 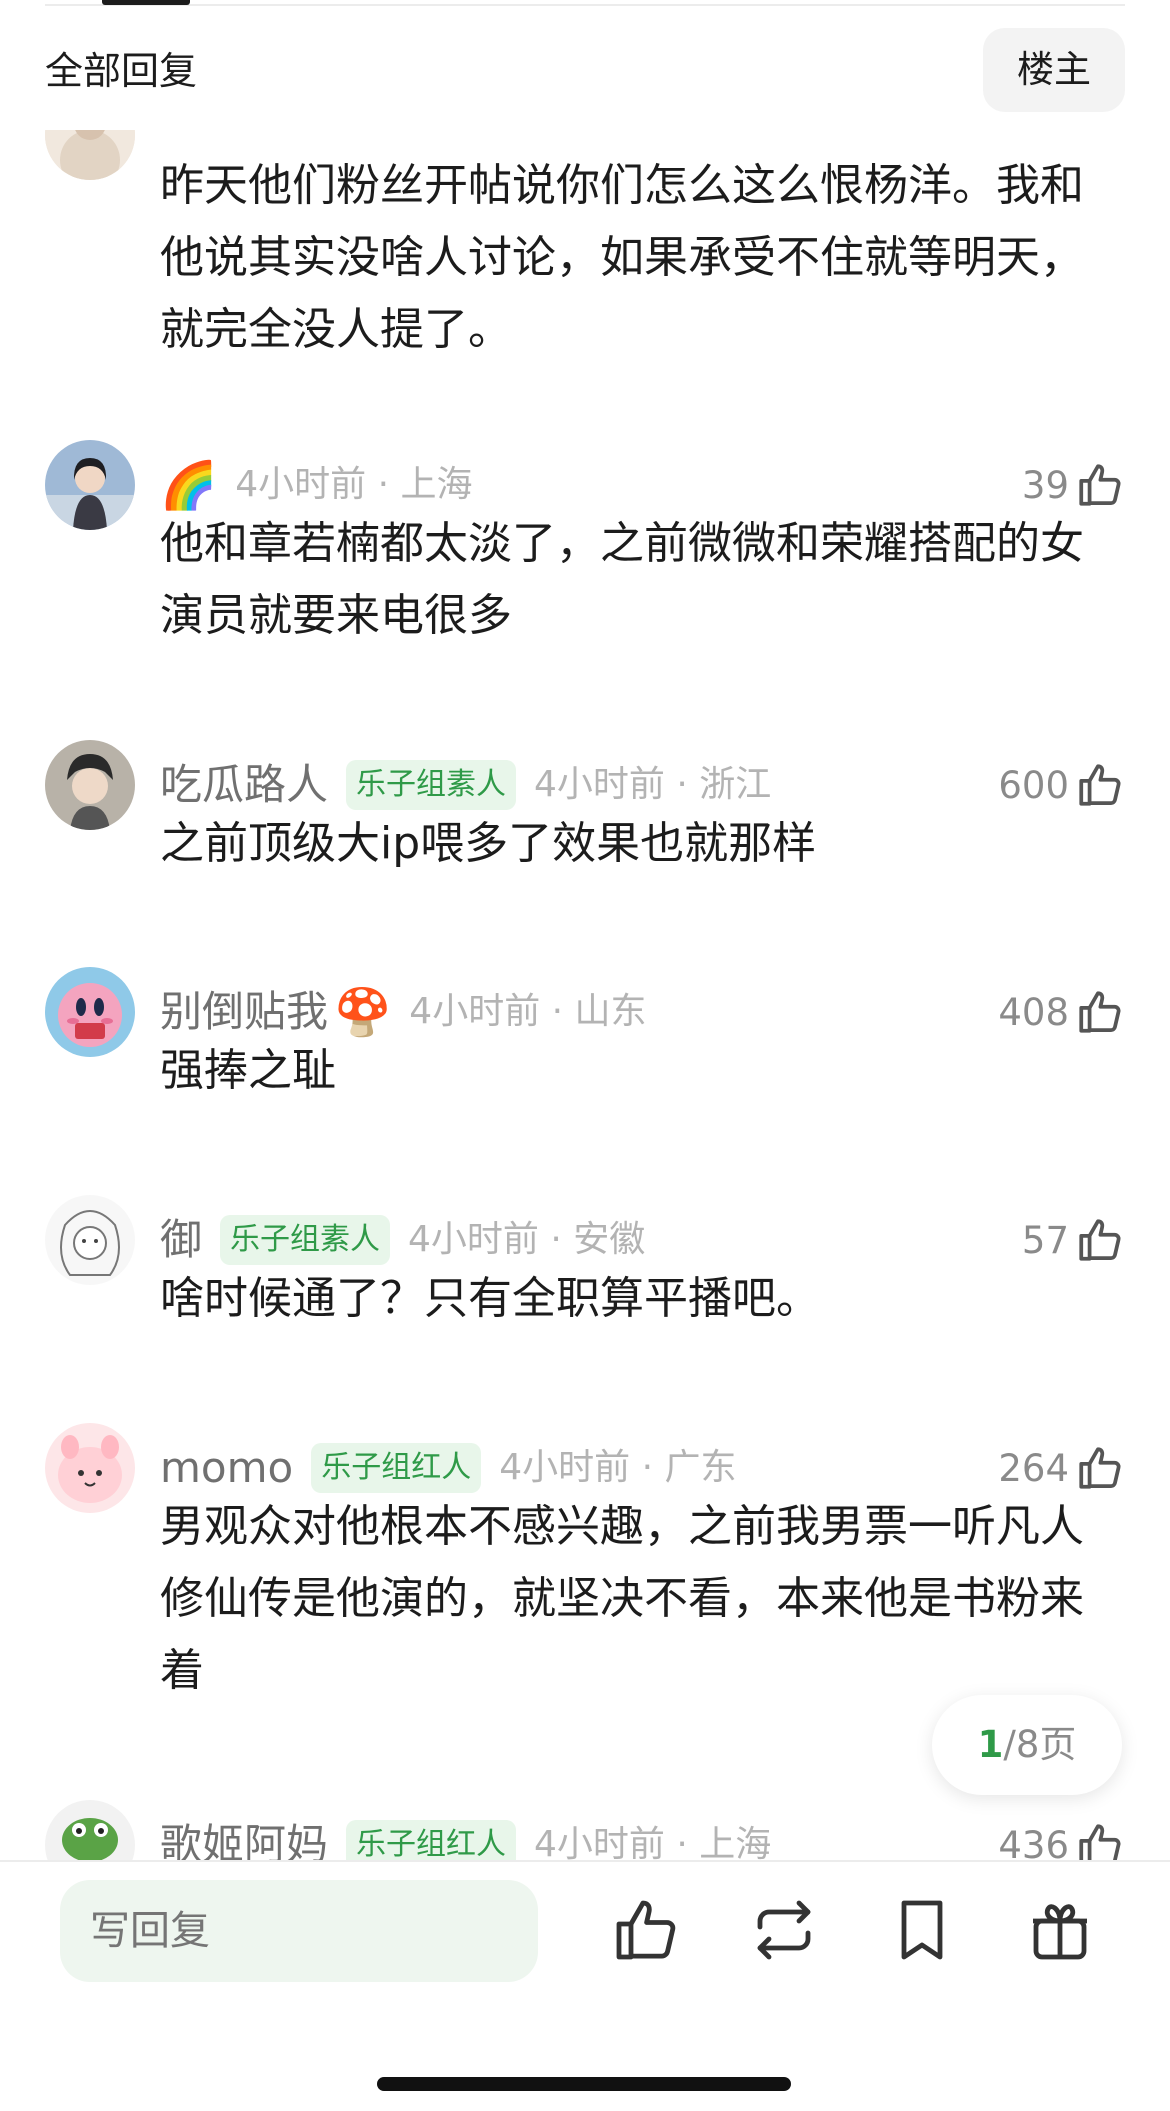 I want to click on reply-input, so click(x=299, y=1931).